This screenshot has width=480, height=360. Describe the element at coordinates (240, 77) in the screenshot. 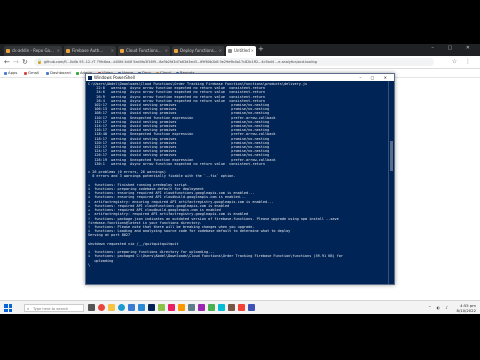

I see `powershell-title-bar: Windows PowerShell – ▢ ✕` at that location.